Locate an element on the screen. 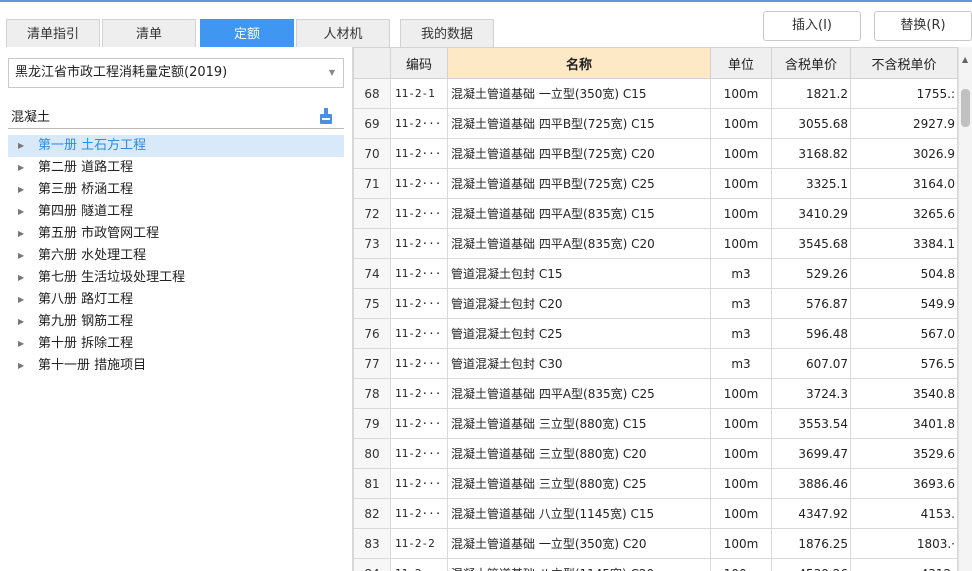  scrollbar-thumb is located at coordinates (965, 108).